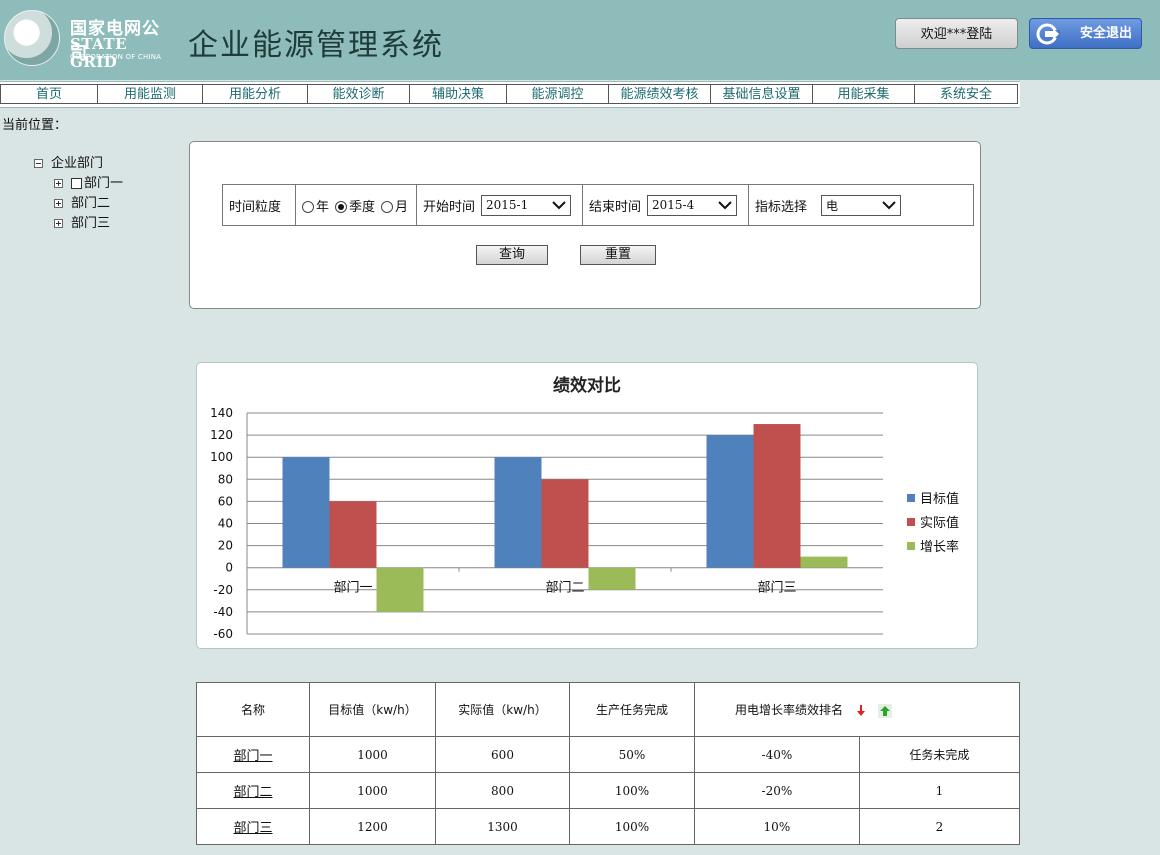 This screenshot has width=1160, height=855. I want to click on cell-actual: 600, so click(502, 754).